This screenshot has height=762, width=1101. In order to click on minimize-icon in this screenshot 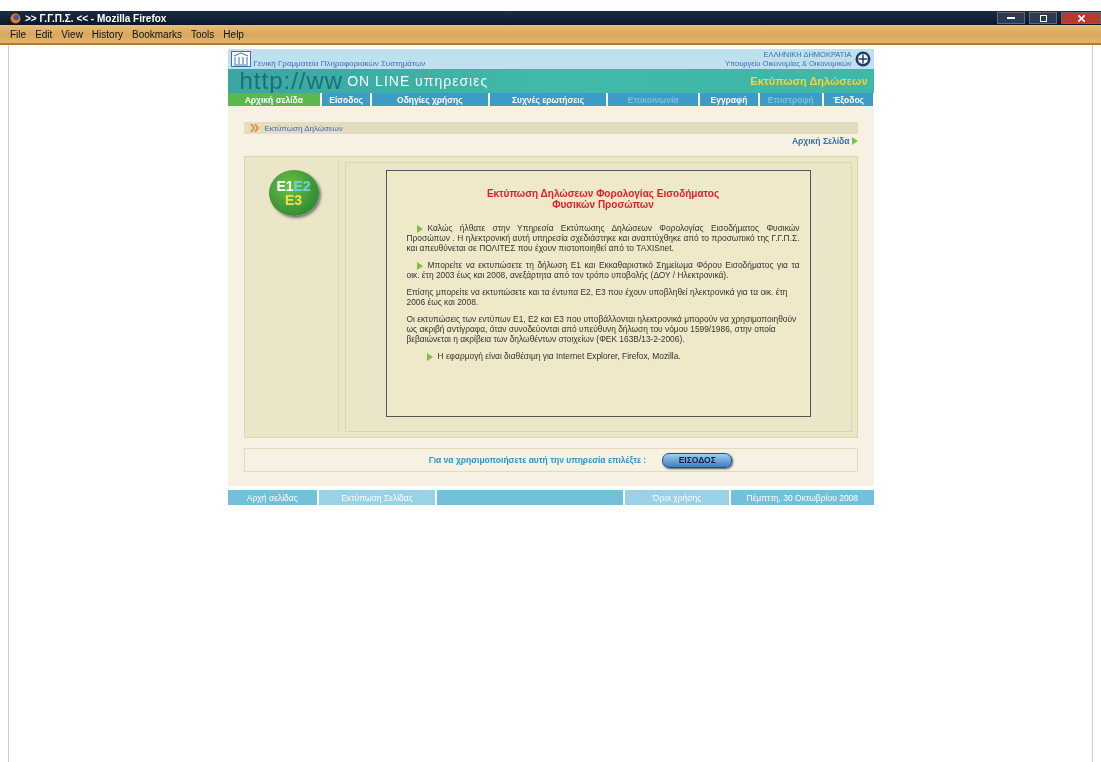, I will do `click(1011, 18)`.